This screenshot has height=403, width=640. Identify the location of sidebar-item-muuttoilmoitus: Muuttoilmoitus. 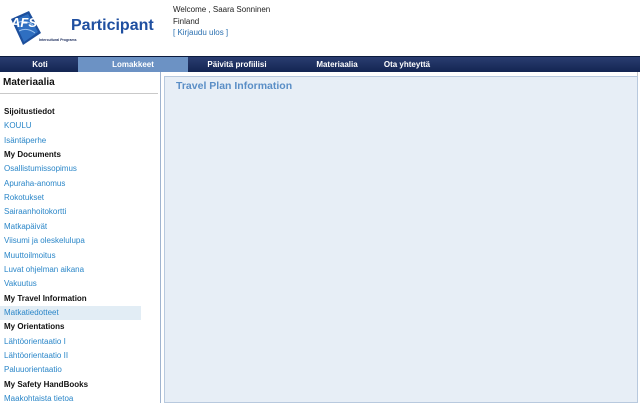
(70, 256).